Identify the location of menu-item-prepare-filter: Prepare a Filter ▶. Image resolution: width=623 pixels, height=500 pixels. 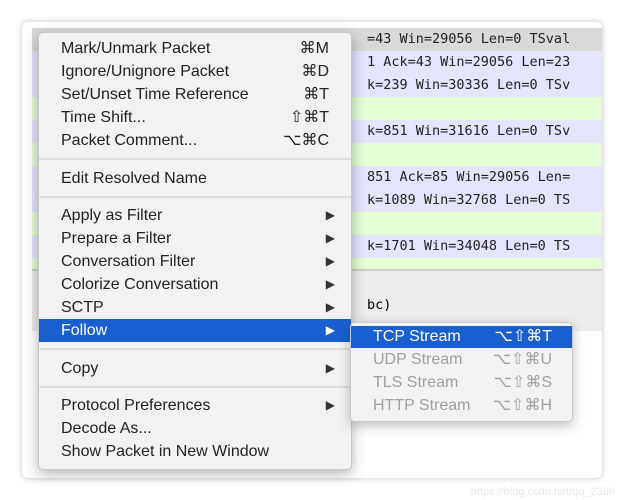
(195, 238).